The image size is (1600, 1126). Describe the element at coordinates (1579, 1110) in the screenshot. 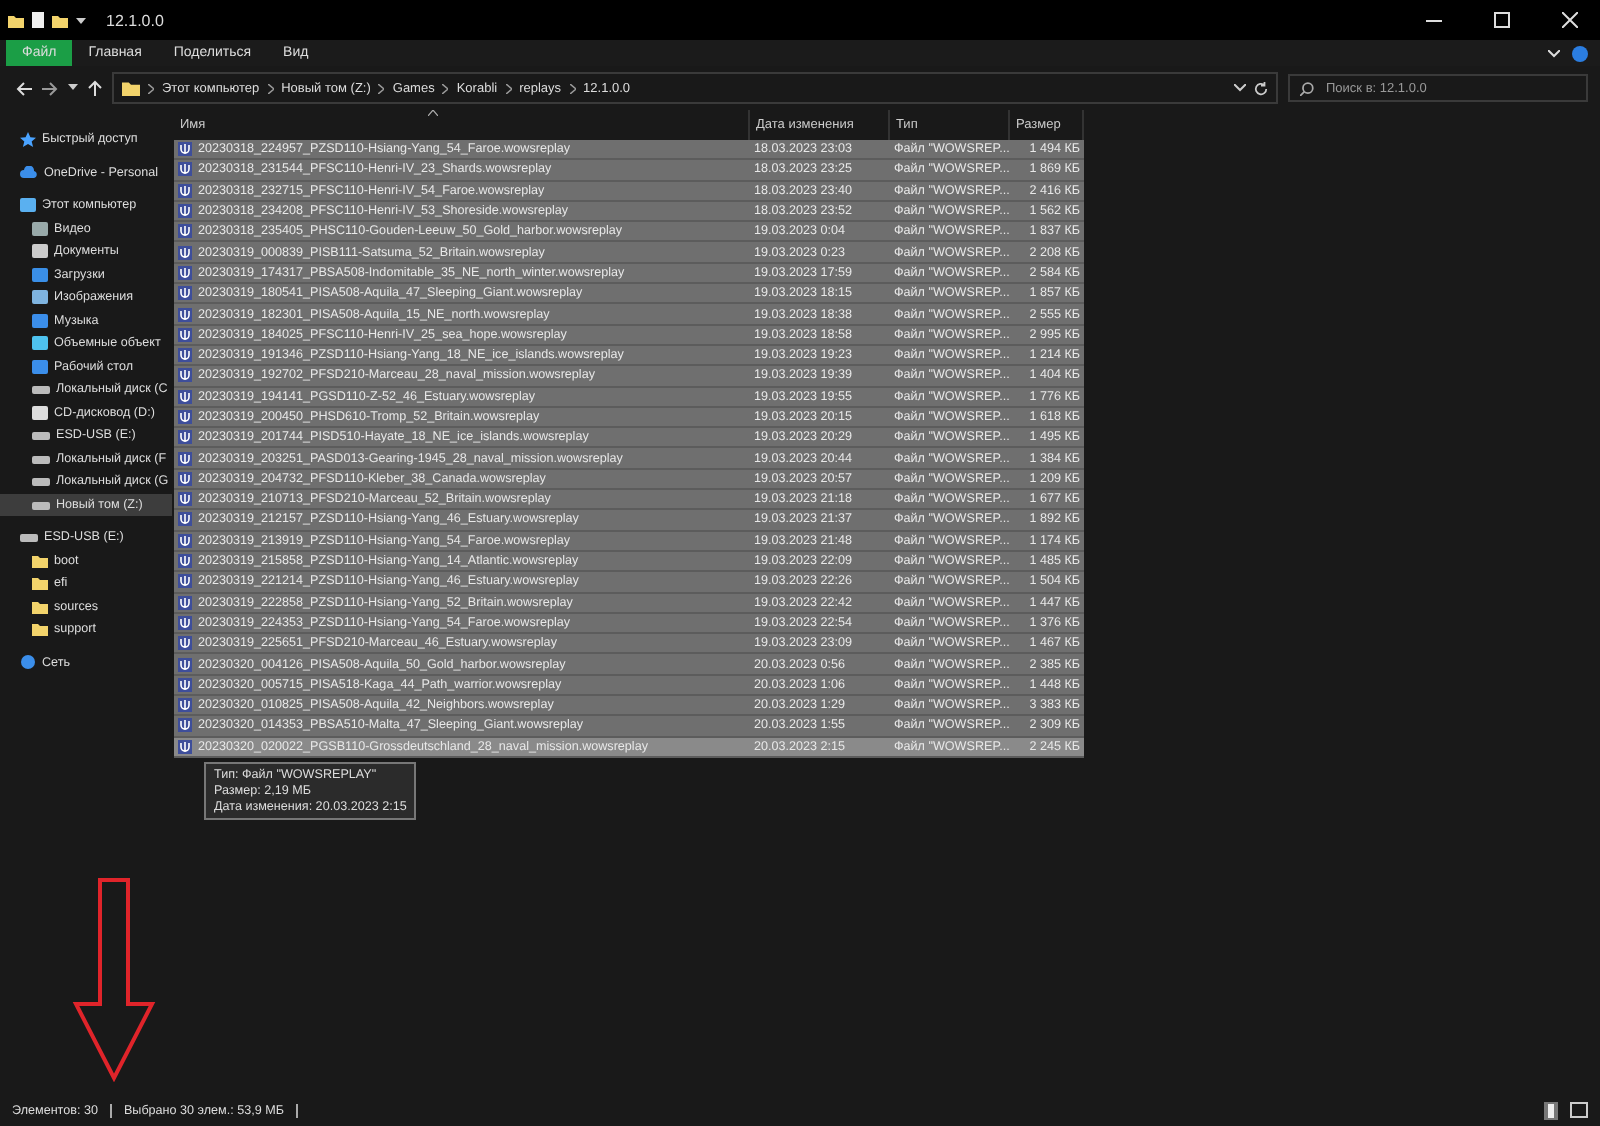

I see `tiles-view-icon` at that location.